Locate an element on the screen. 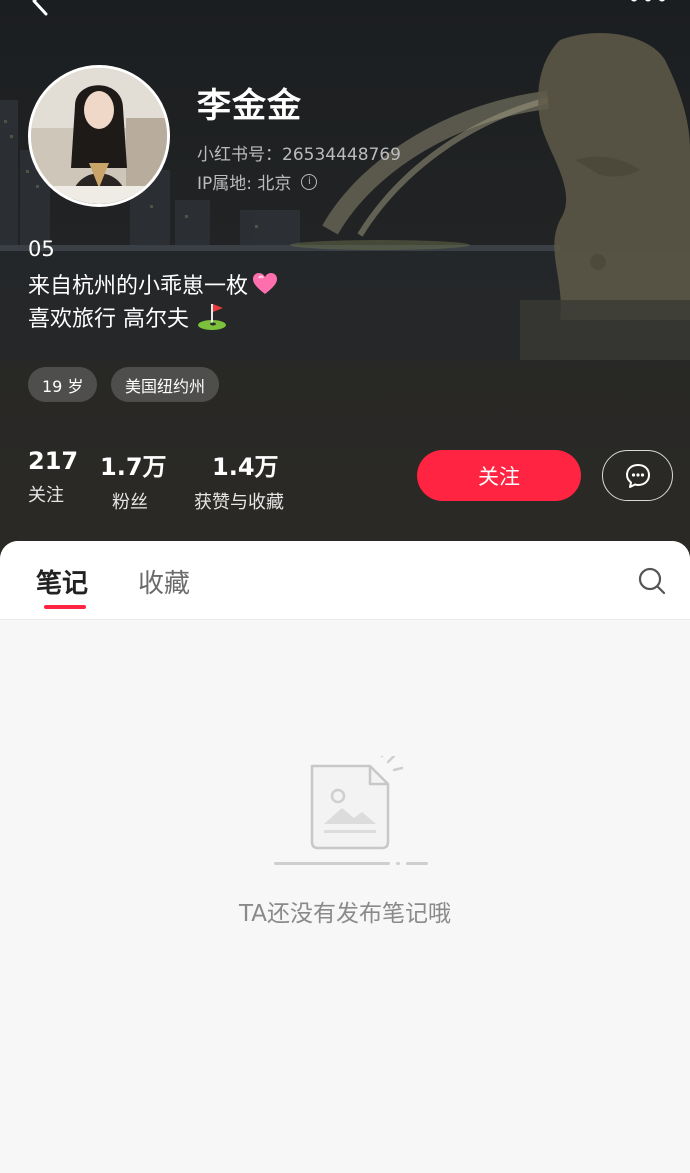 The image size is (690, 1173). tab-bar: 笔记 收藏 is located at coordinates (345, 580).